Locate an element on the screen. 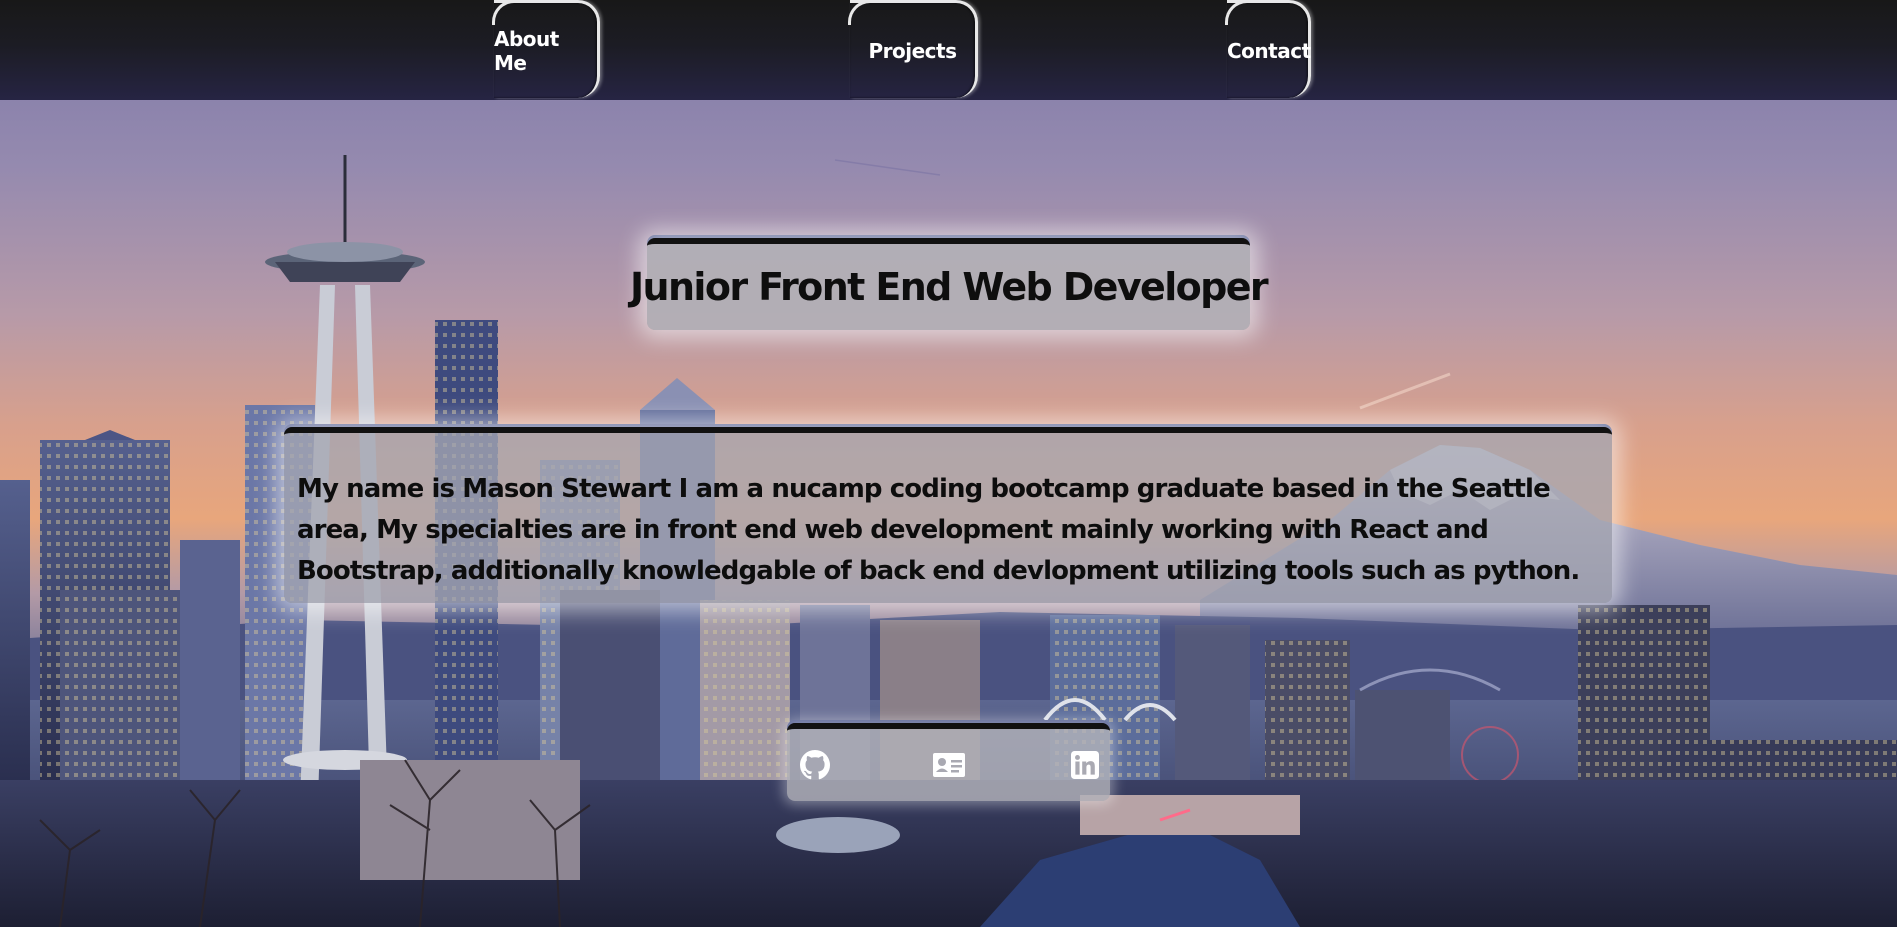 Image resolution: width=1897 pixels, height=927 pixels. page-title: Junior Front End Web Developer is located at coordinates (949, 287).